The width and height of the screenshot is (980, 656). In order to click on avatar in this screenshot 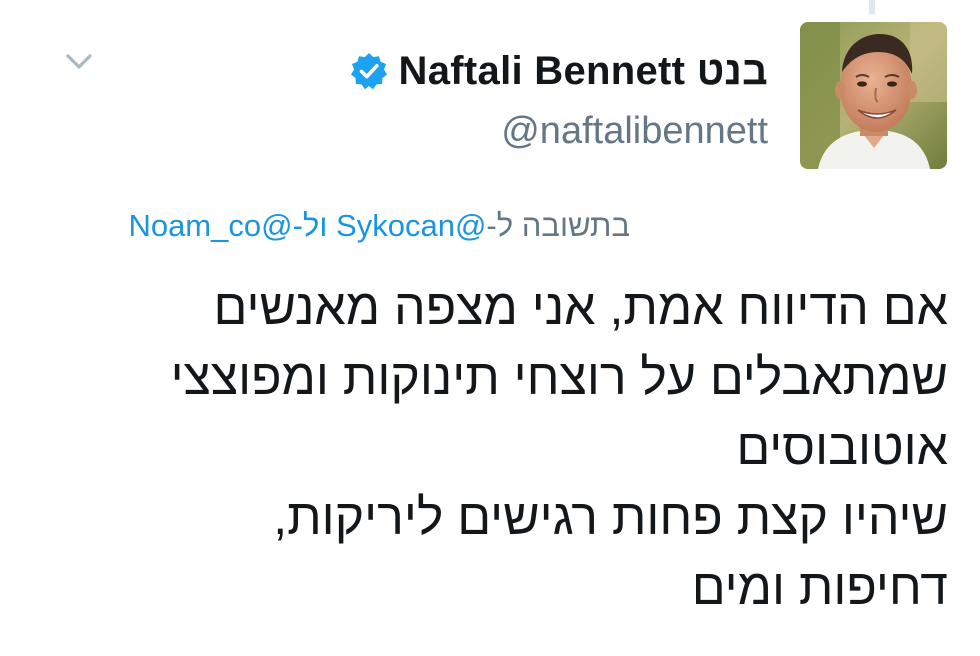, I will do `click(873, 95)`.